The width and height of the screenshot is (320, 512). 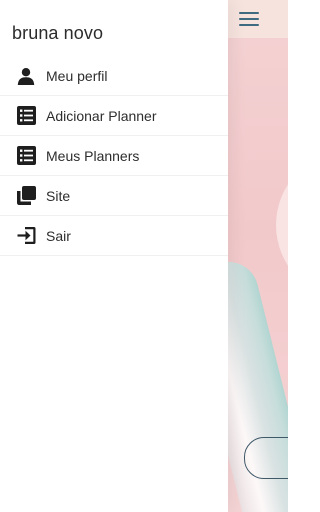 I want to click on menu-item-label: Meus Planners, so click(x=93, y=155).